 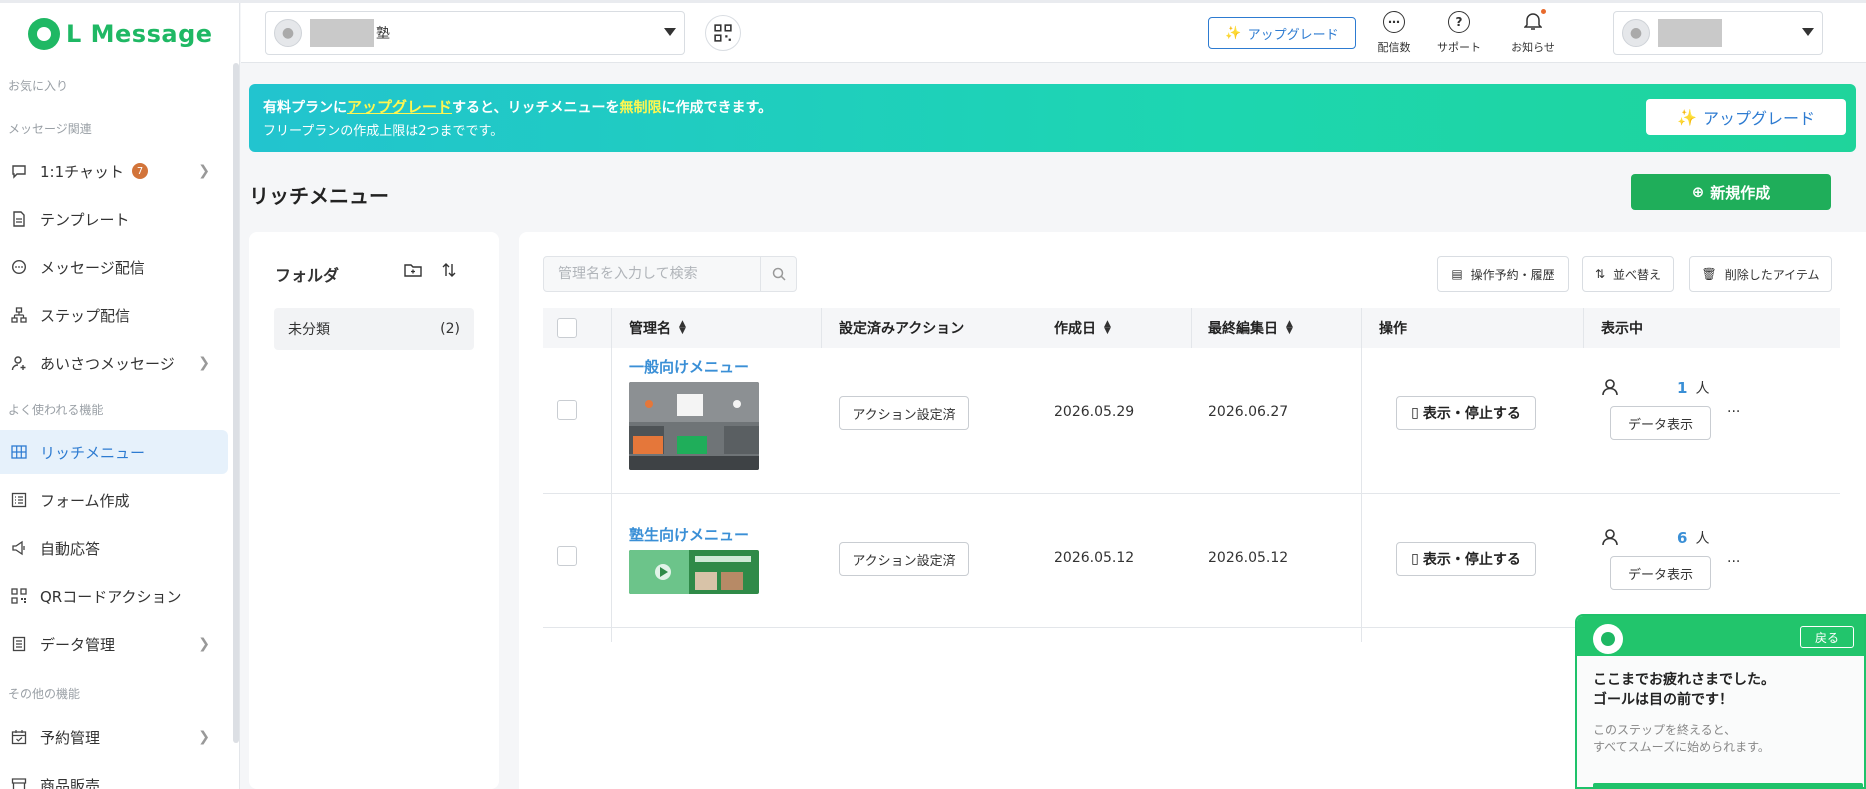 I want to click on sidebar-item-data: データ管理 ❯, so click(x=114, y=644).